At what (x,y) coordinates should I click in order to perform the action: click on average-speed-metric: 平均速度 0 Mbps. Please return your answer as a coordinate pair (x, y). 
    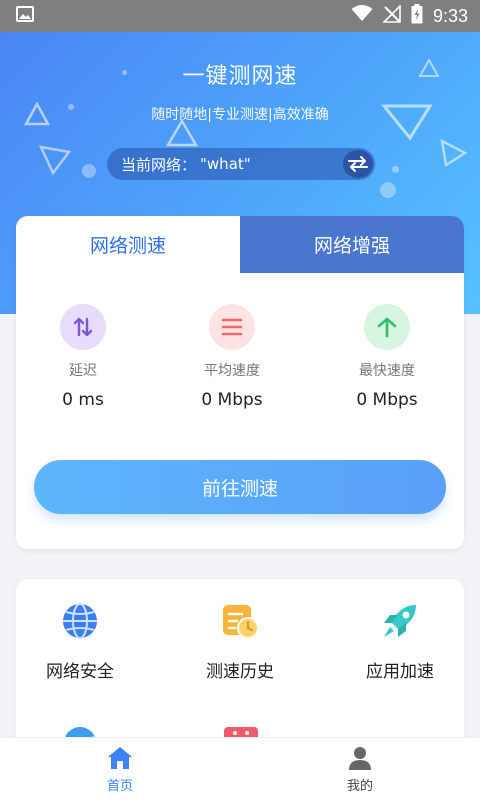
    Looking at the image, I should click on (232, 357).